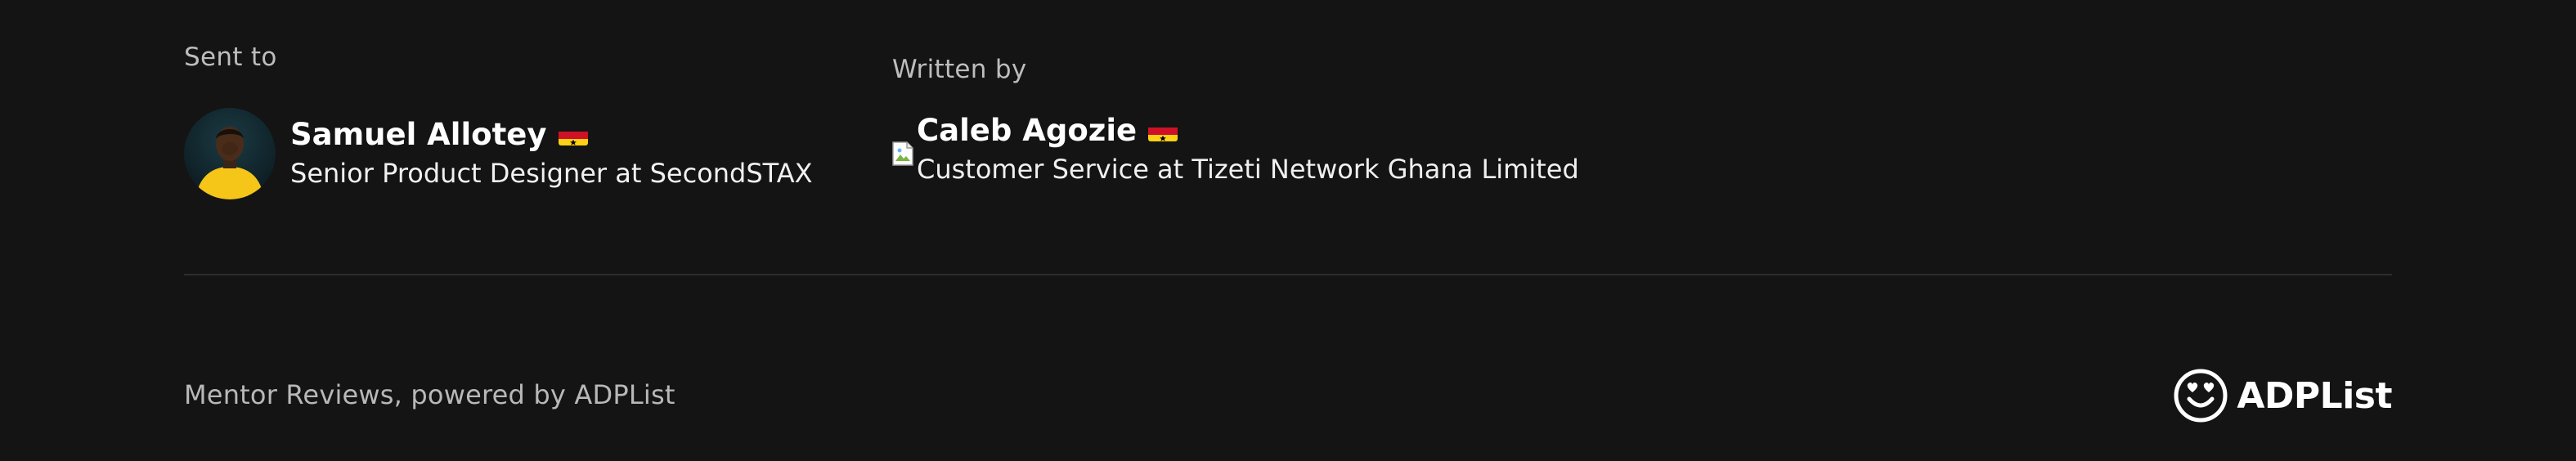 This screenshot has width=2576, height=461. I want to click on powered-by-text: Mentor Reviews, powered by ADPList, so click(430, 395).